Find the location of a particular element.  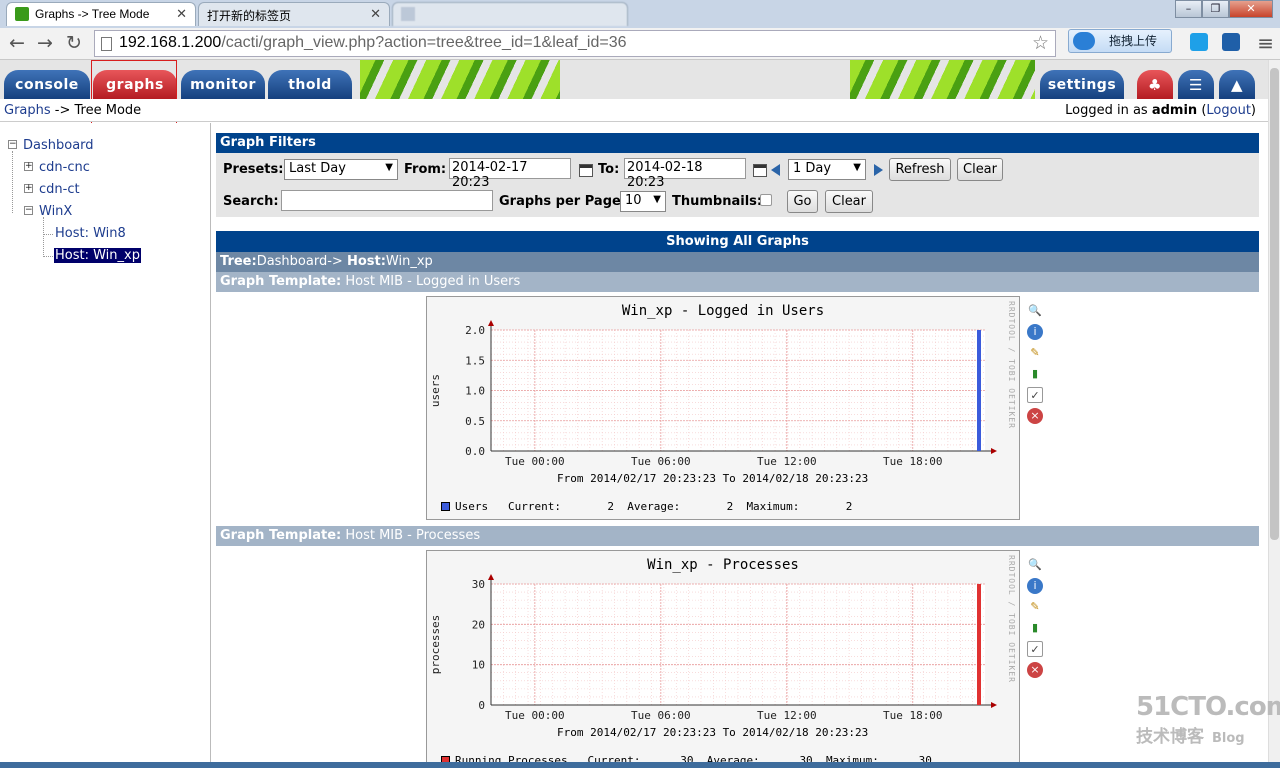

forward-icon: → is located at coordinates (45, 43).